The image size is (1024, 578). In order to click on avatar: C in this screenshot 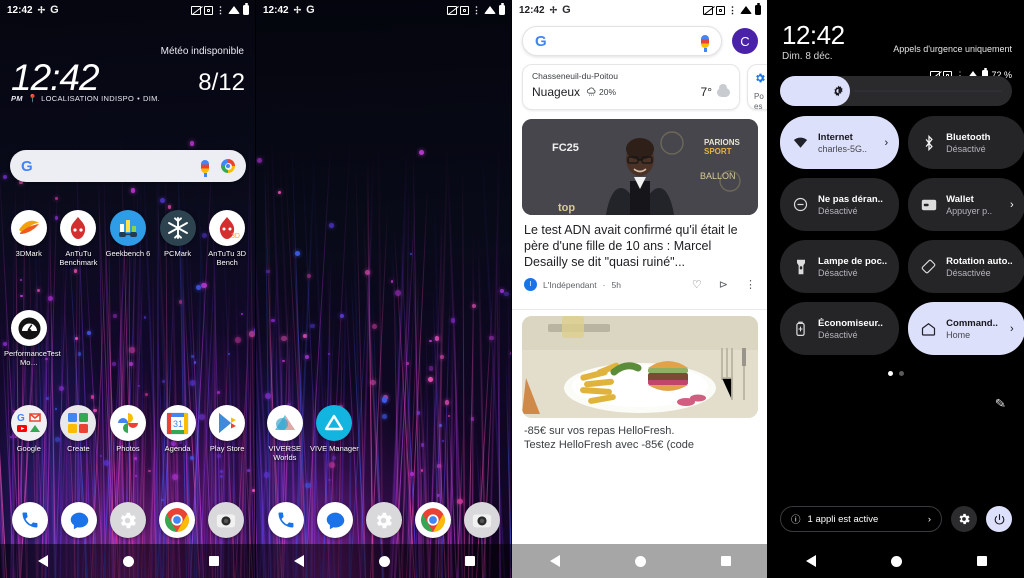, I will do `click(745, 41)`.